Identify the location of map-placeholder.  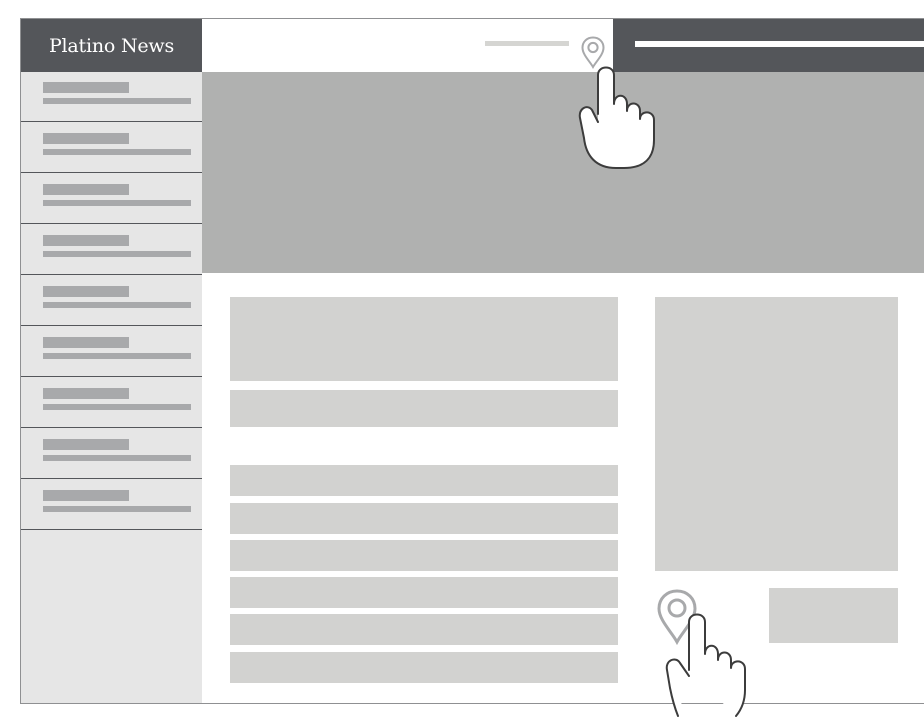
(776, 434).